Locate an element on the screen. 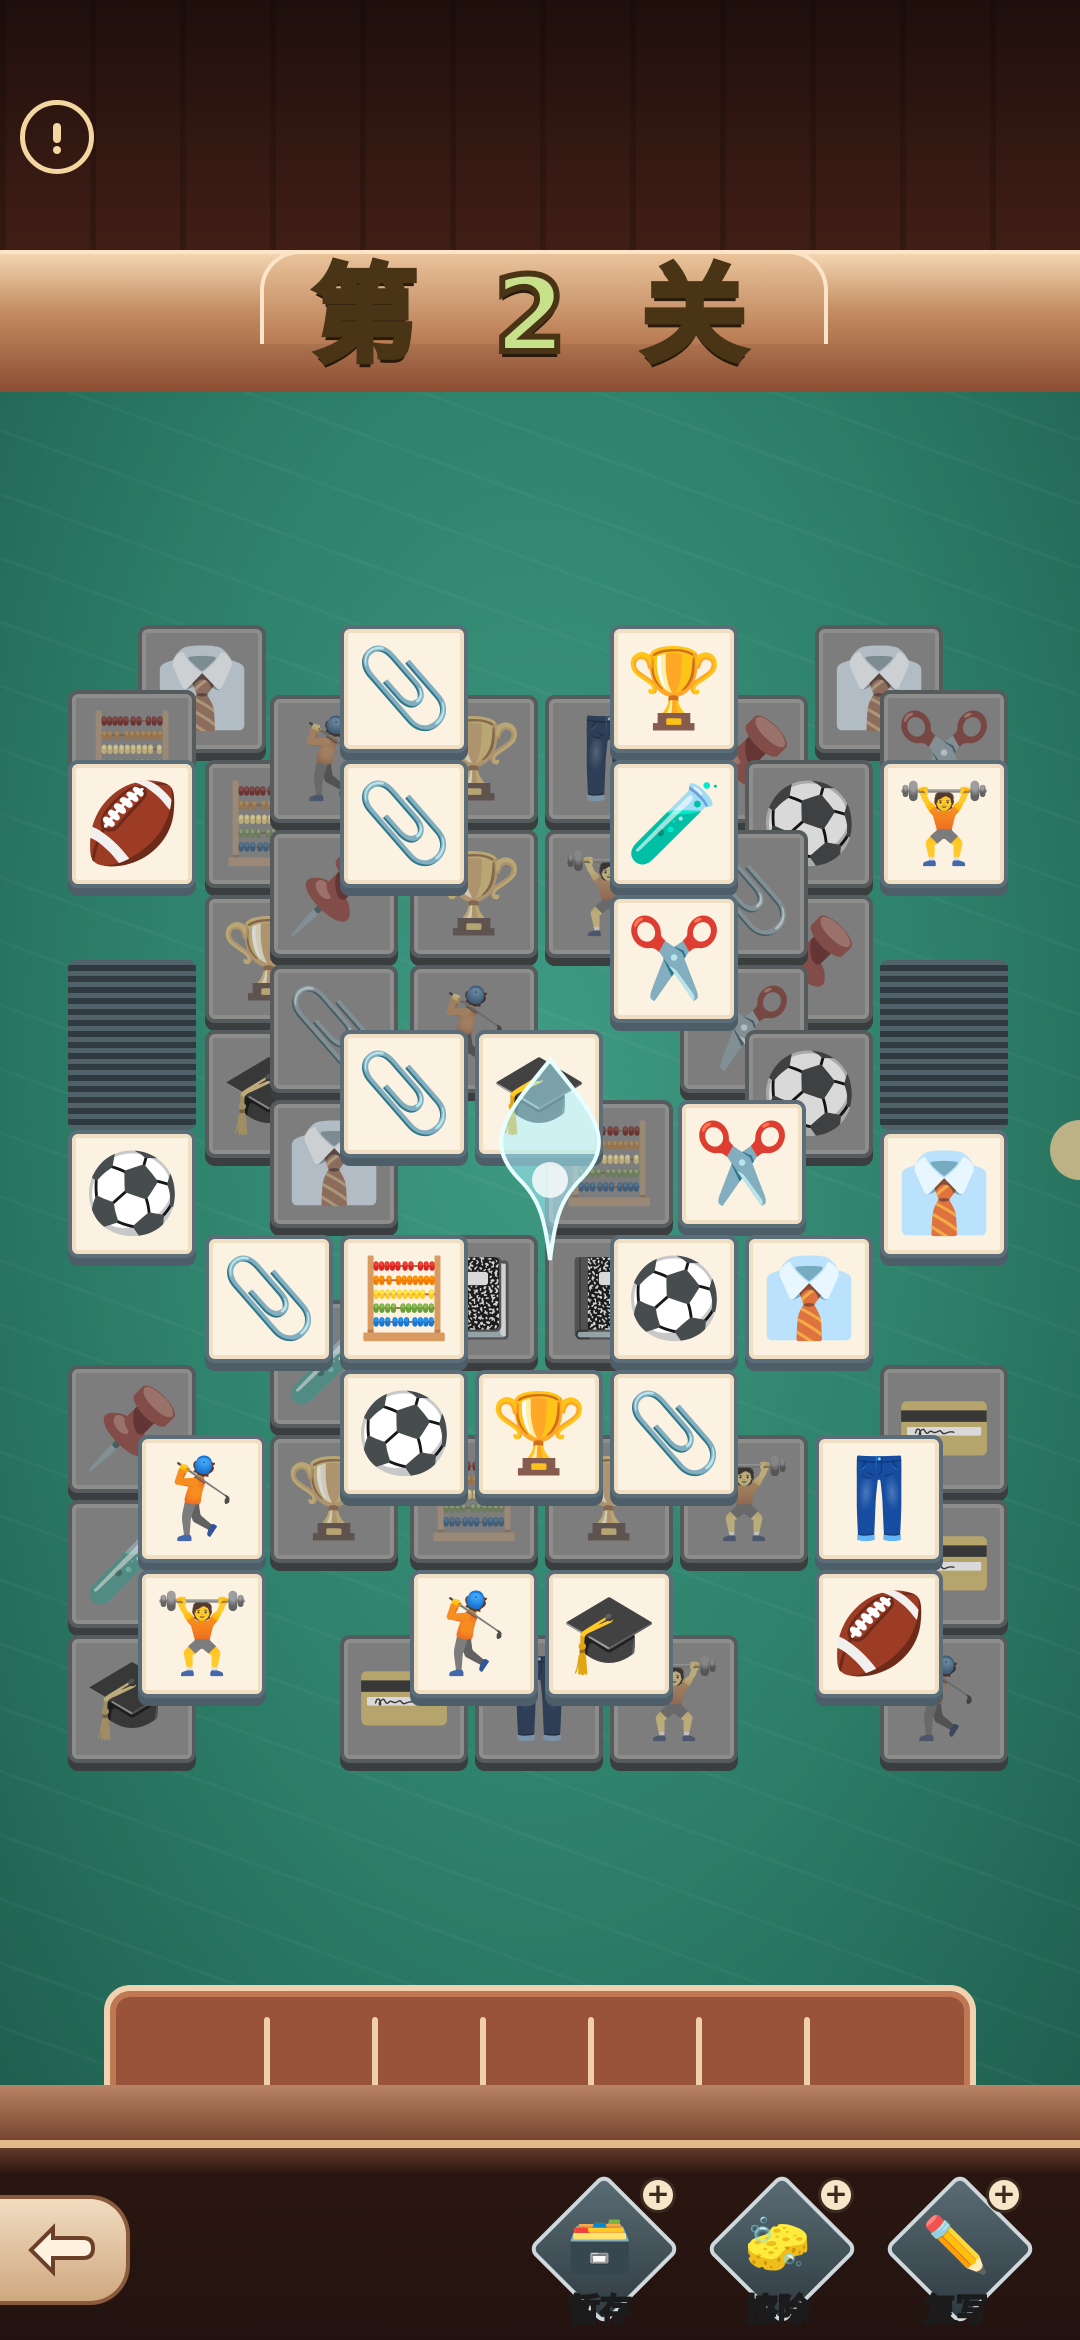 The height and width of the screenshot is (2340, 1080). exclamation-circle-icon is located at coordinates (57, 138).